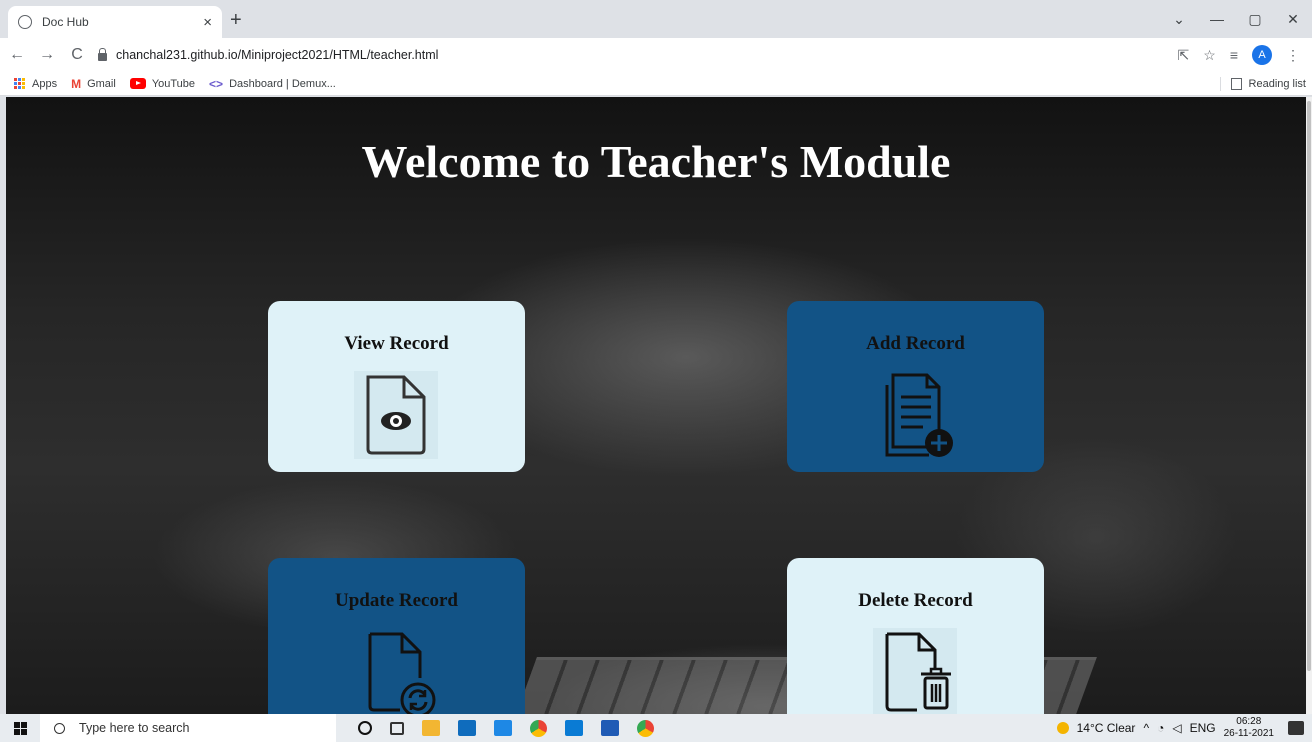 The height and width of the screenshot is (742, 1312). I want to click on reading-list-icon, so click(1236, 84).